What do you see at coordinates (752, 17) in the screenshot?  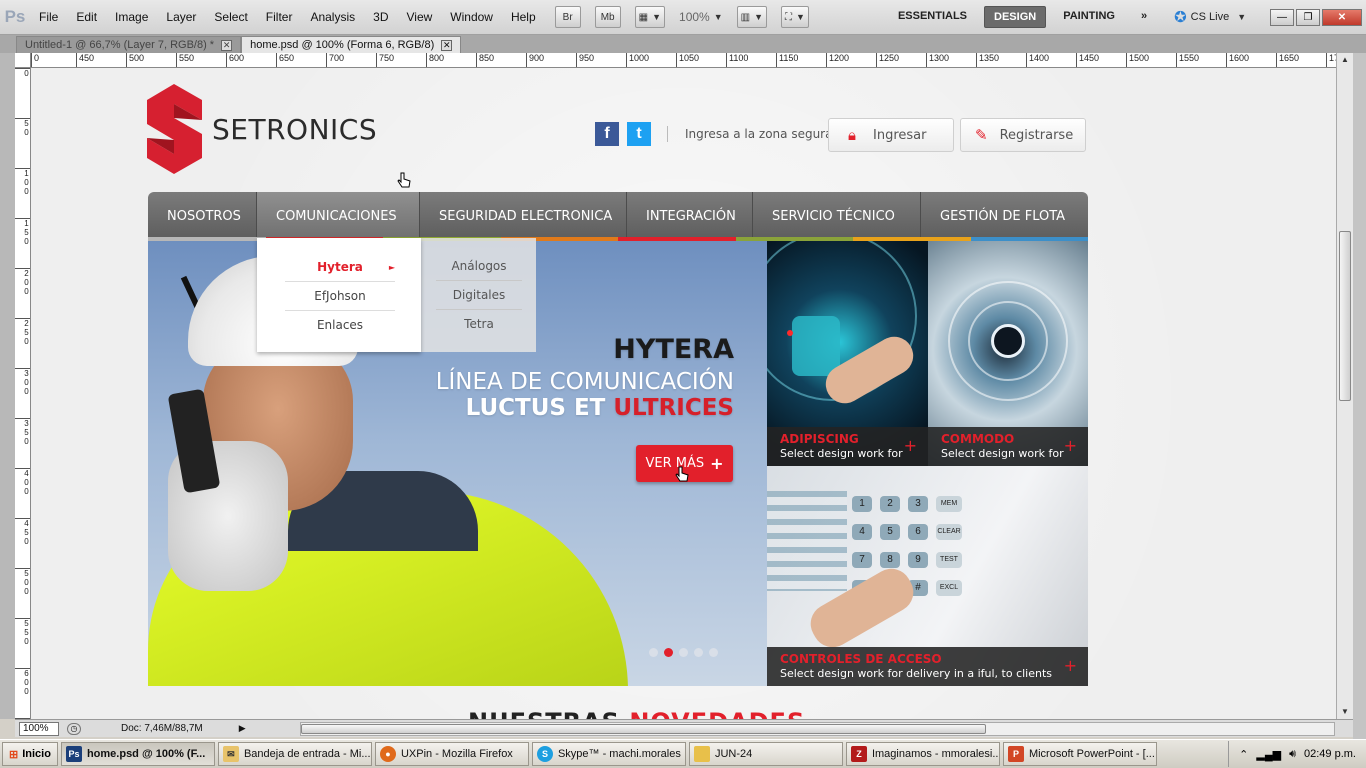 I see `arrange-documents-button: ▥ ▼` at bounding box center [752, 17].